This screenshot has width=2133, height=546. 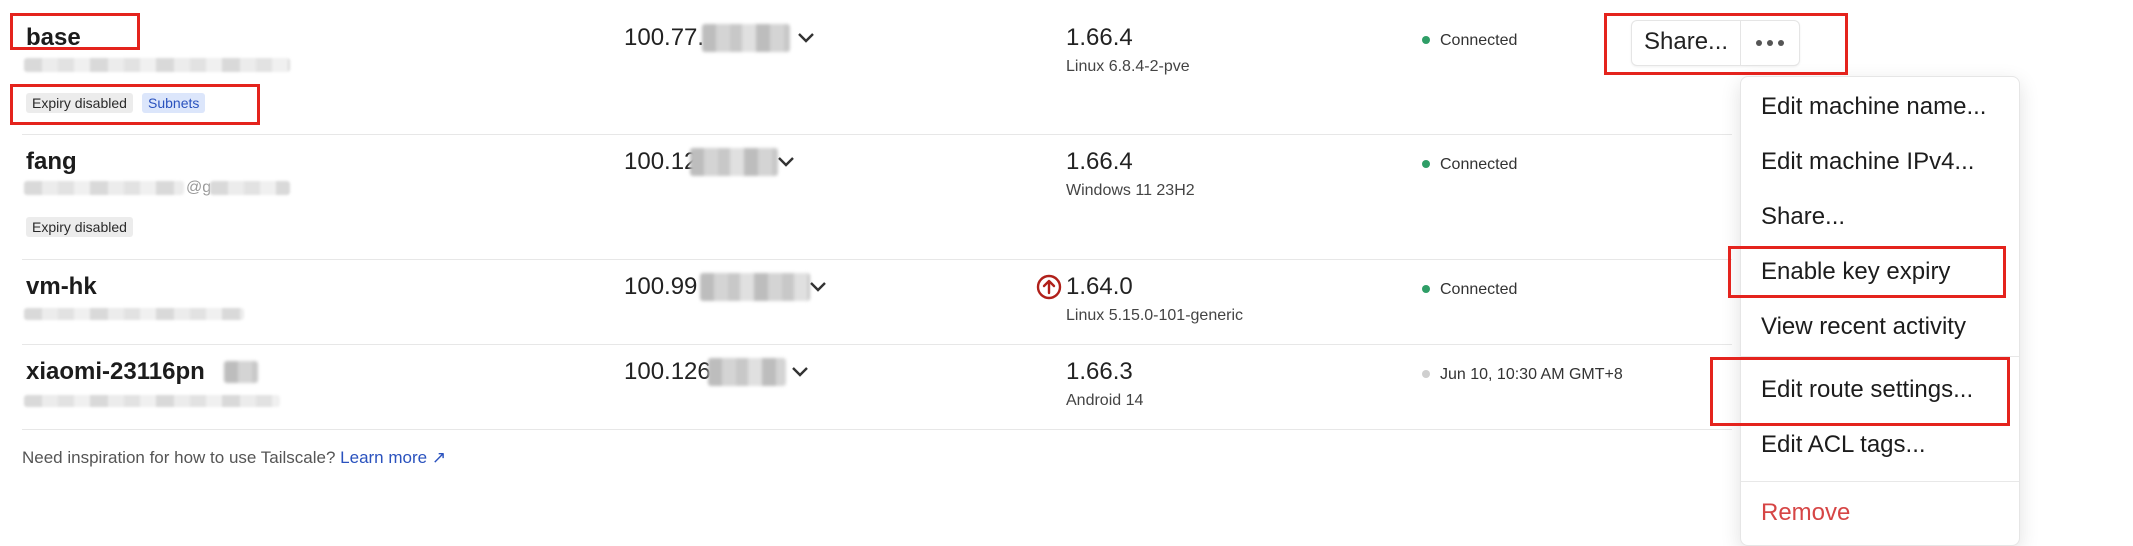 I want to click on machine-ip: 100.99, so click(x=660, y=287).